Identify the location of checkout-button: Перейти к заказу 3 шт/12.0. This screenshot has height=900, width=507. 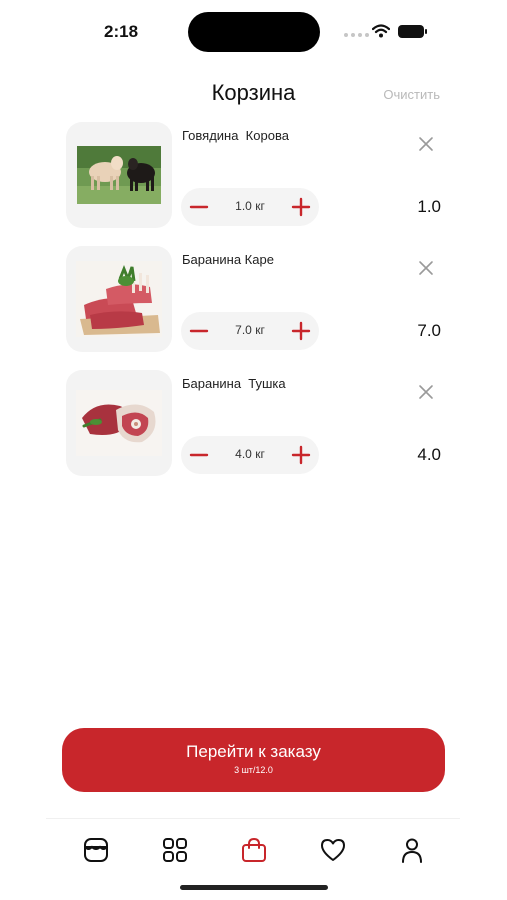
(253, 760).